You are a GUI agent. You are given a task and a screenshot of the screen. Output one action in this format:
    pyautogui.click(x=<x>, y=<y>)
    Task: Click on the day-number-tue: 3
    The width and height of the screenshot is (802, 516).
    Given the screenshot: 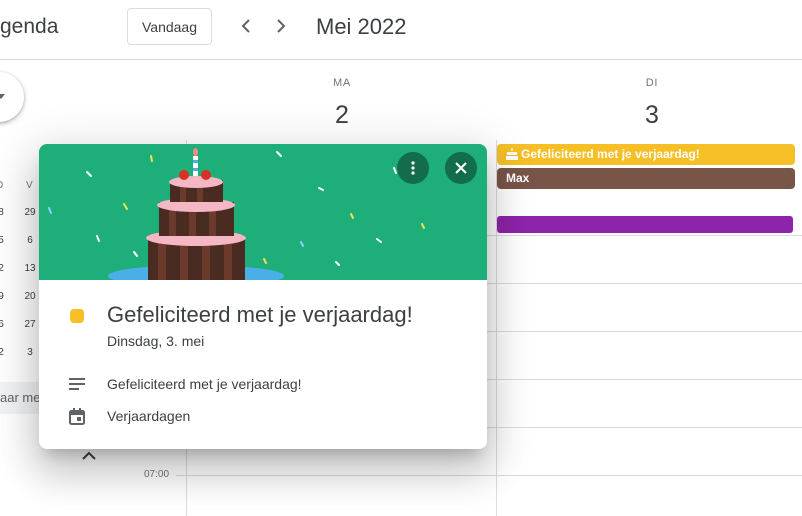 What is the action you would take?
    pyautogui.click(x=652, y=115)
    